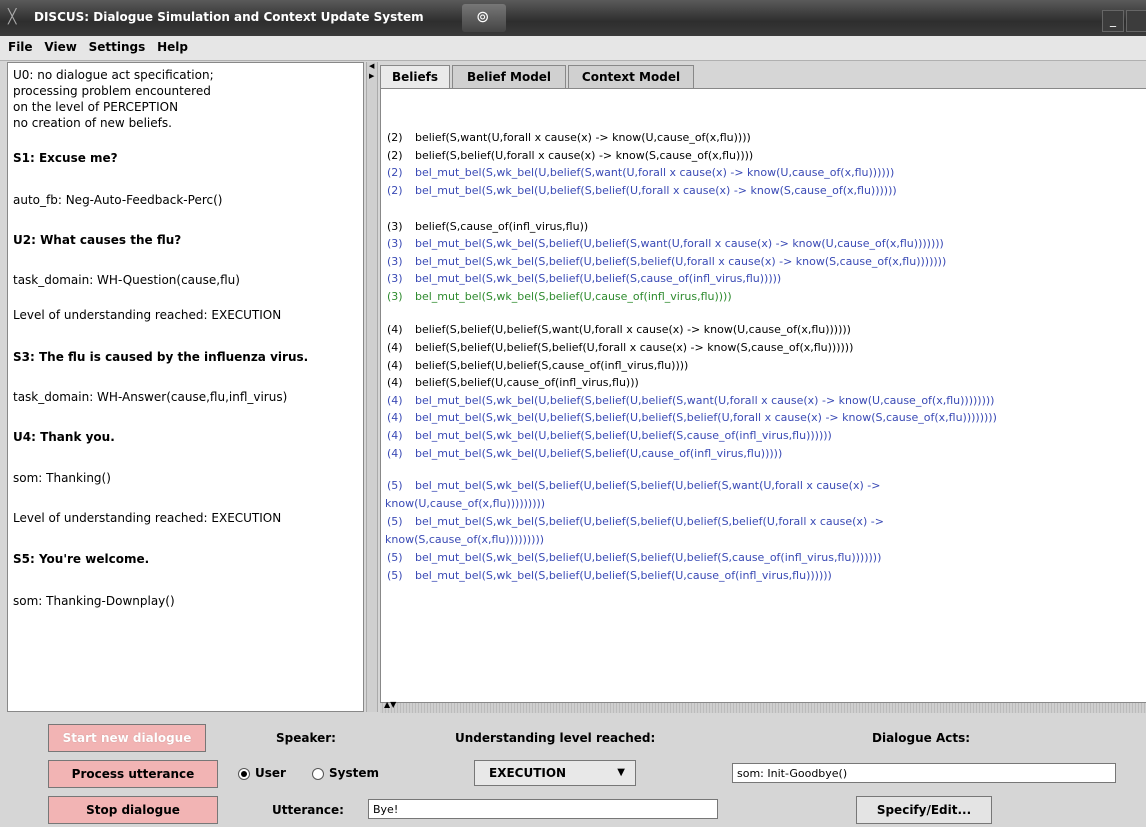 This screenshot has height=827, width=1146. Describe the element at coordinates (97, 240) in the screenshot. I see `dialogue-log-line: U2: What causes the flu?` at that location.